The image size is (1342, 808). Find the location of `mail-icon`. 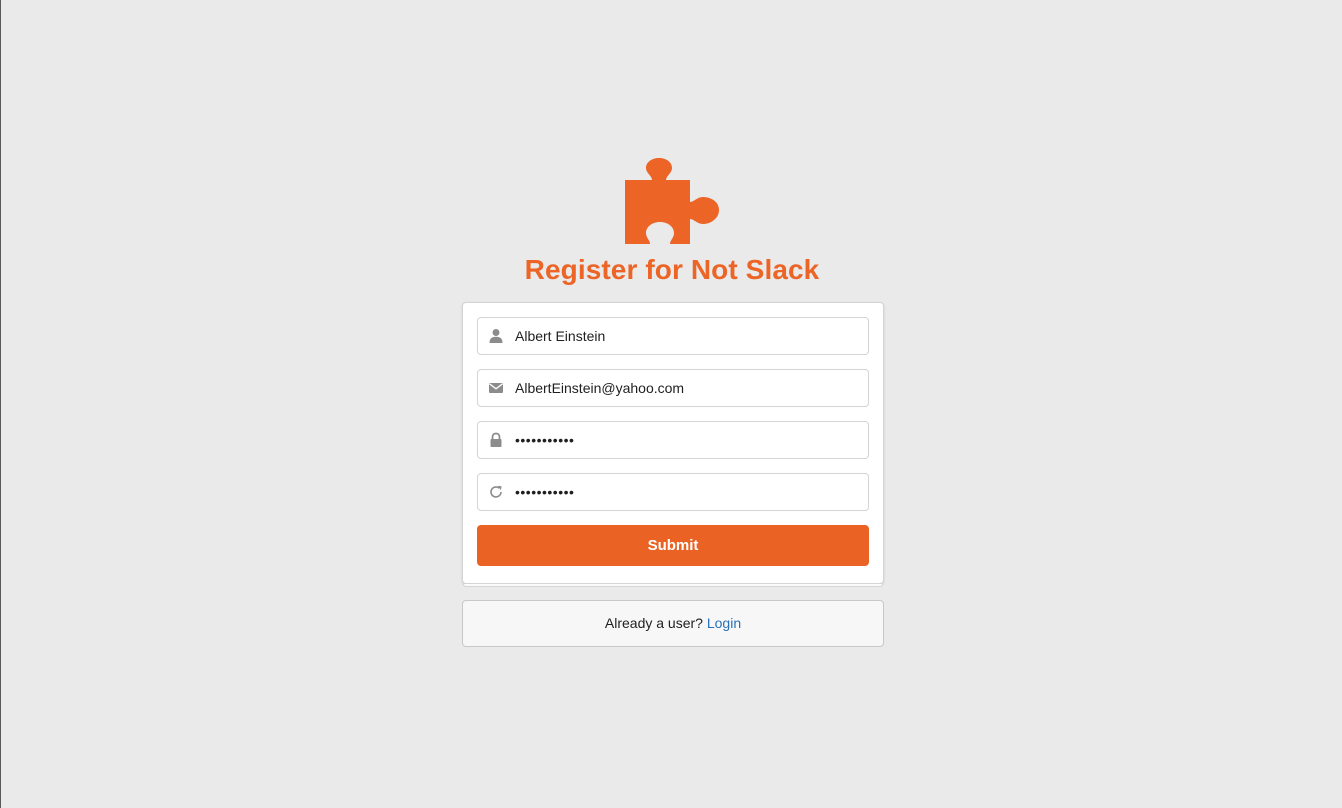

mail-icon is located at coordinates (496, 388).